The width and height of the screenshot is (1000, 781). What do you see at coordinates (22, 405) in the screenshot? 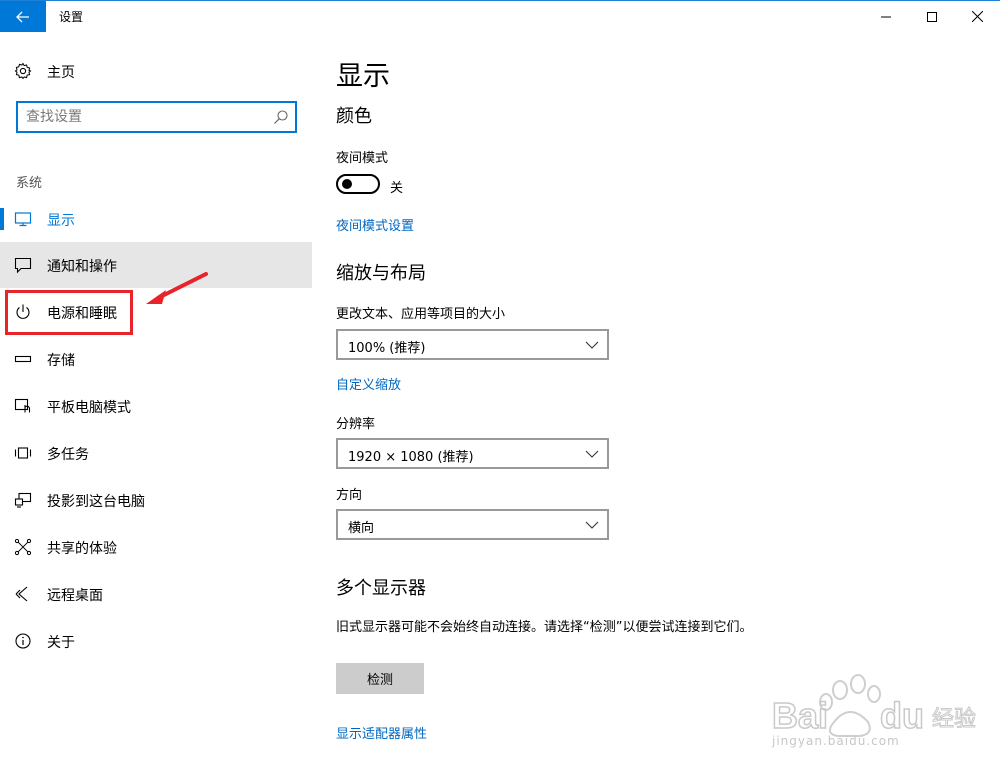
I see `tablet-mode-icon` at bounding box center [22, 405].